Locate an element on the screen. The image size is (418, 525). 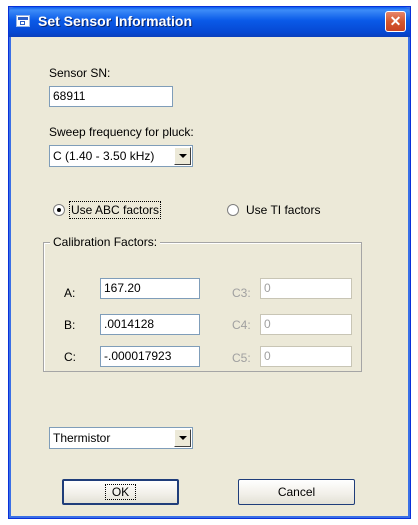
factor-b-label: B: is located at coordinates (70, 325).